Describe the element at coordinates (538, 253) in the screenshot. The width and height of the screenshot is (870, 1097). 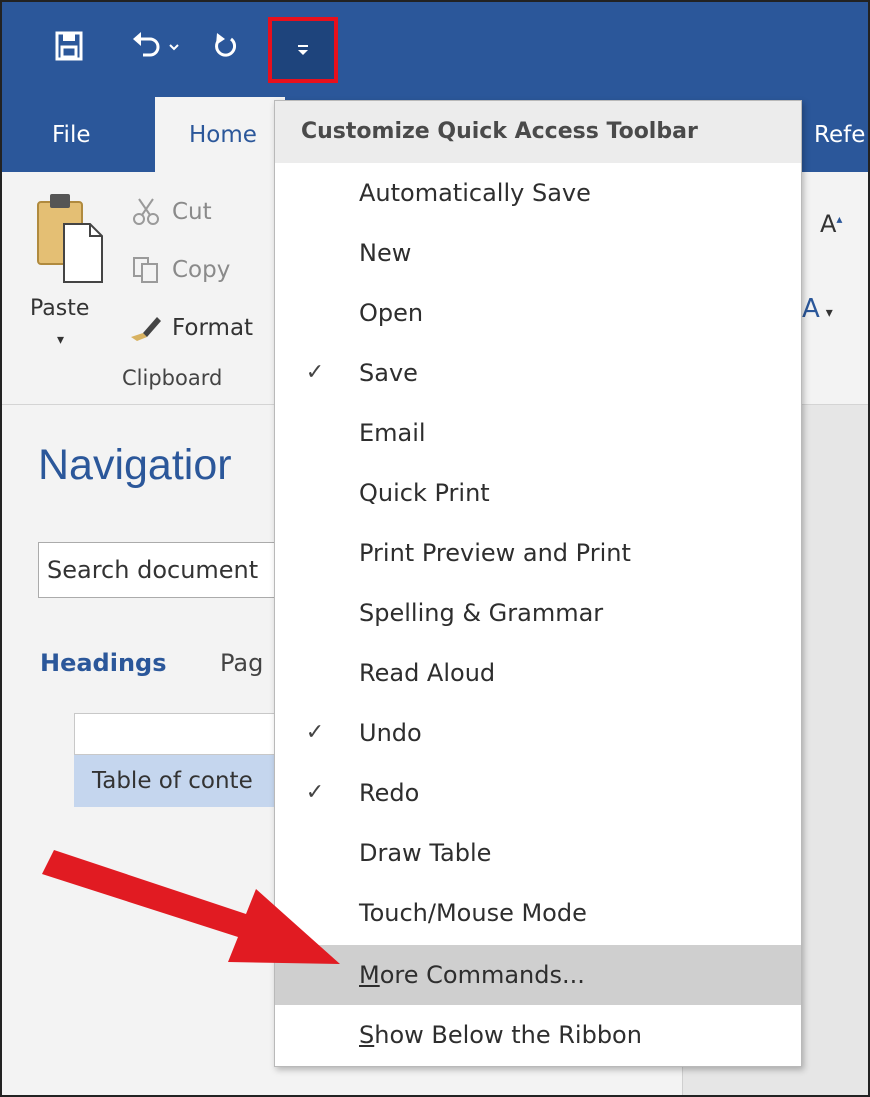
I see `menu-item-new: New` at that location.